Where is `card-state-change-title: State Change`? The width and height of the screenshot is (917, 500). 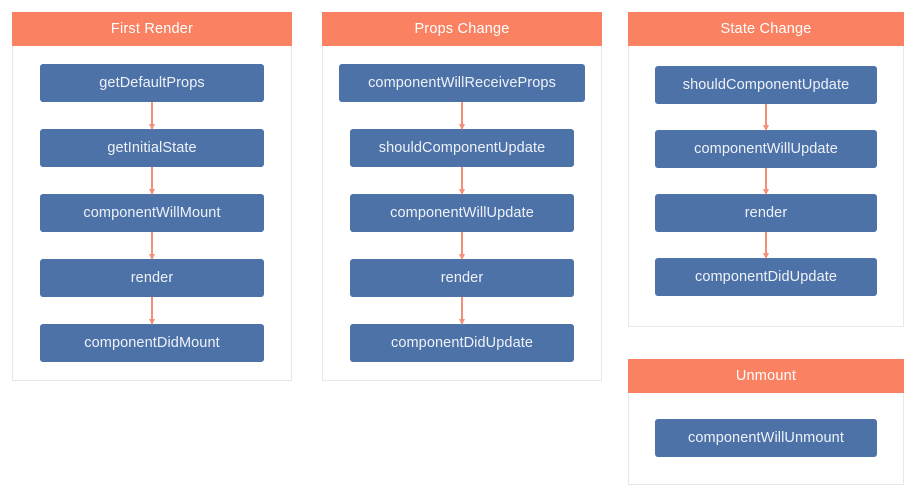 card-state-change-title: State Change is located at coordinates (766, 29).